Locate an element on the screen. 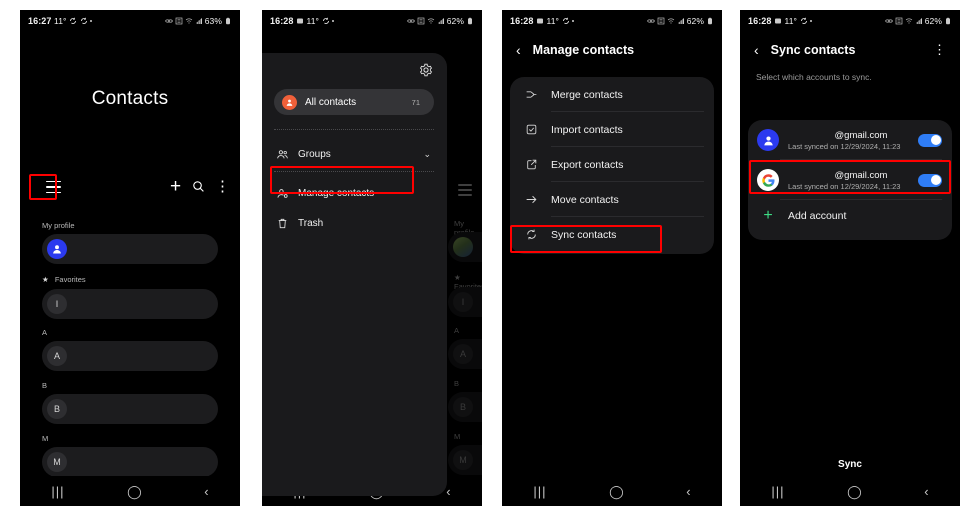  list-item: B is located at coordinates (130, 409).